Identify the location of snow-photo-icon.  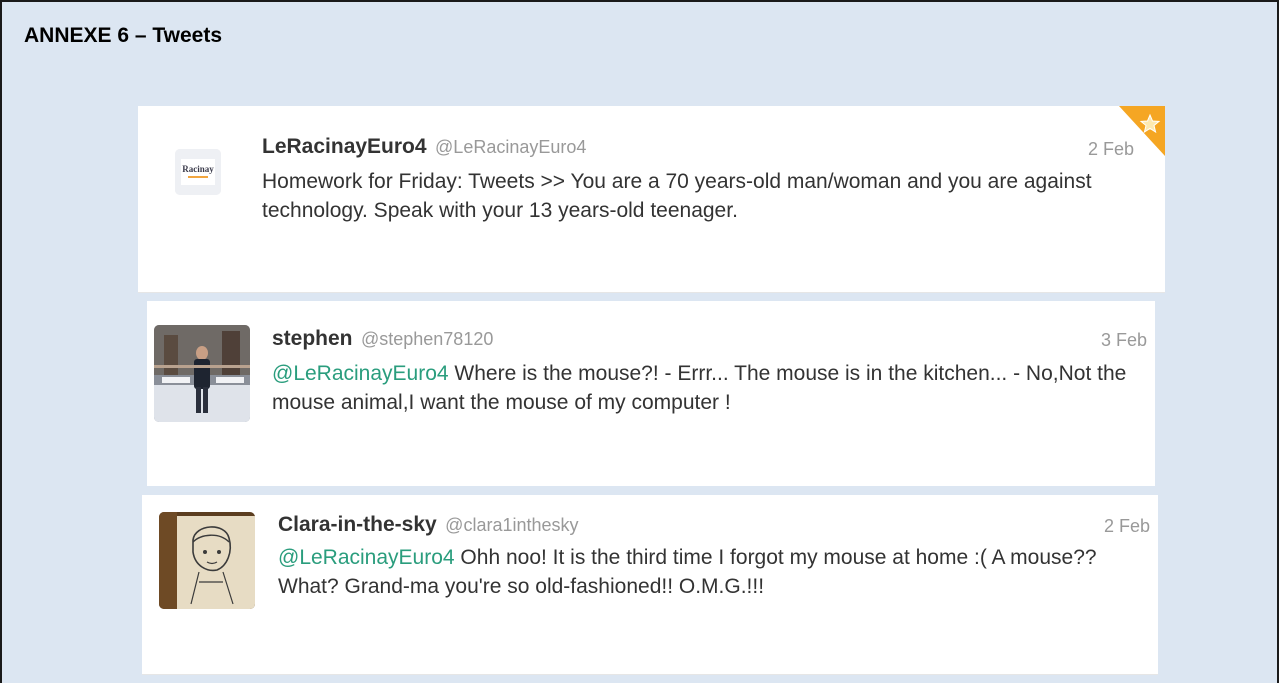
(202, 373).